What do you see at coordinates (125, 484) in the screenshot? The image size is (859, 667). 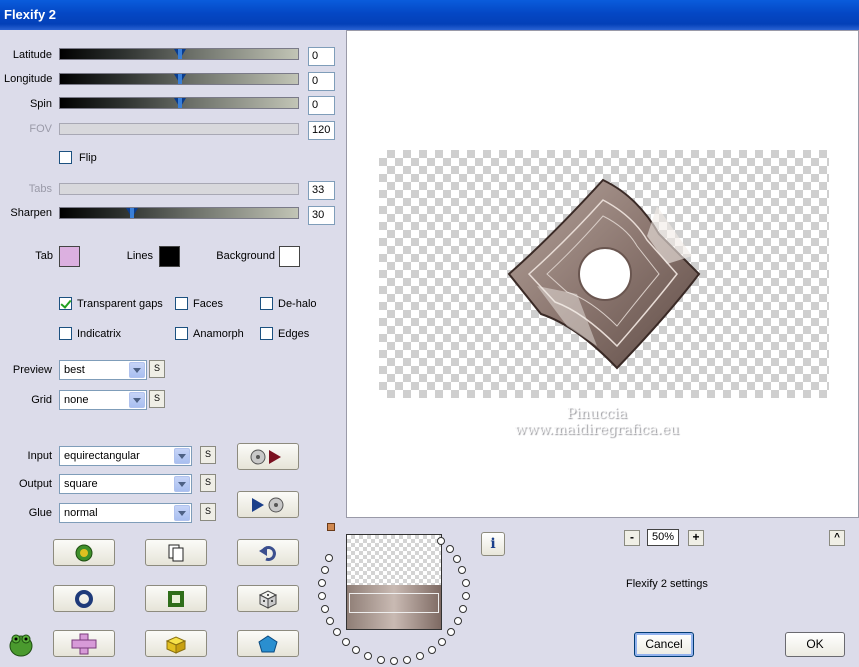 I see `output-select: square` at bounding box center [125, 484].